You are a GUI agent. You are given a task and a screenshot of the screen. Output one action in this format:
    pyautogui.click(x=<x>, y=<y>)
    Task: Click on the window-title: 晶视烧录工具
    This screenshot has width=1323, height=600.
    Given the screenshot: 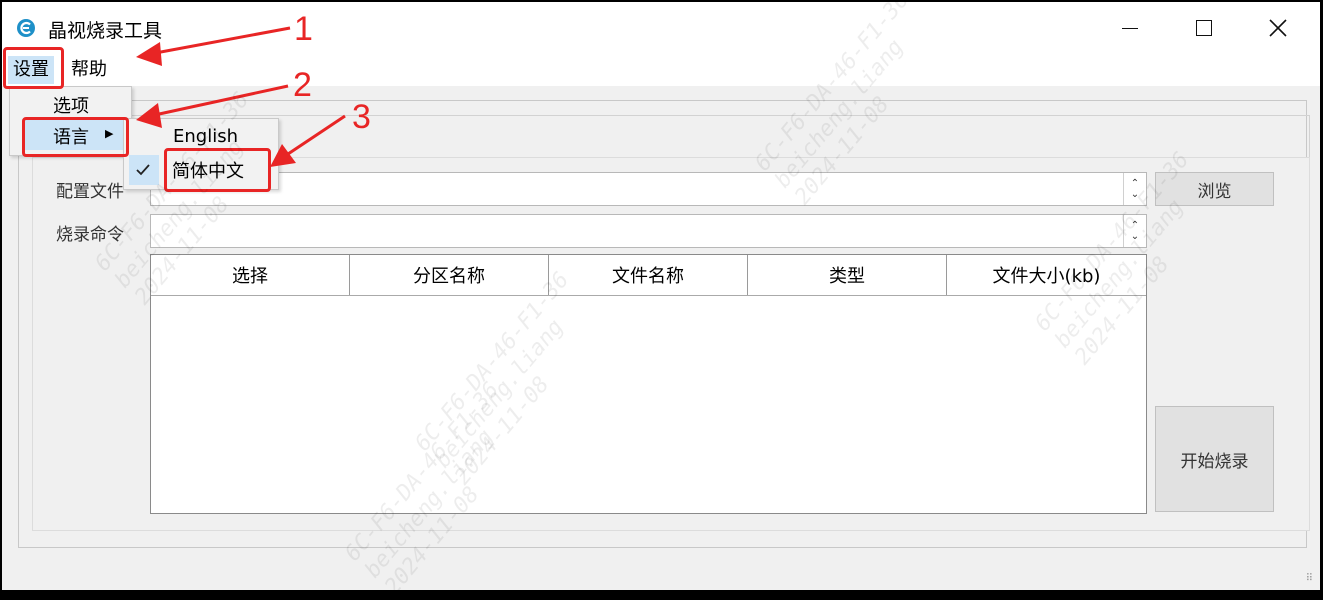 What is the action you would take?
    pyautogui.click(x=105, y=31)
    